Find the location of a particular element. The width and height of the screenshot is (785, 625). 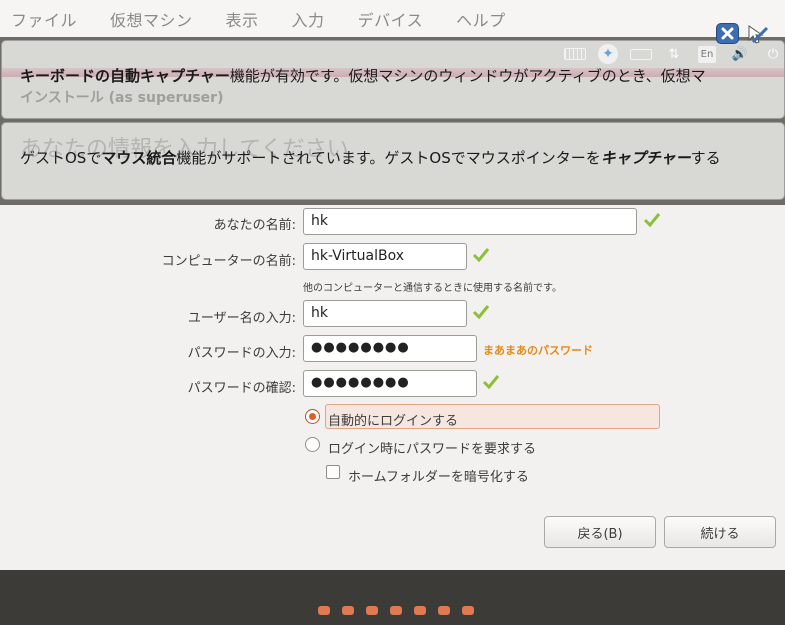

username-label: ユーザー名の入力: is located at coordinates (241, 318).